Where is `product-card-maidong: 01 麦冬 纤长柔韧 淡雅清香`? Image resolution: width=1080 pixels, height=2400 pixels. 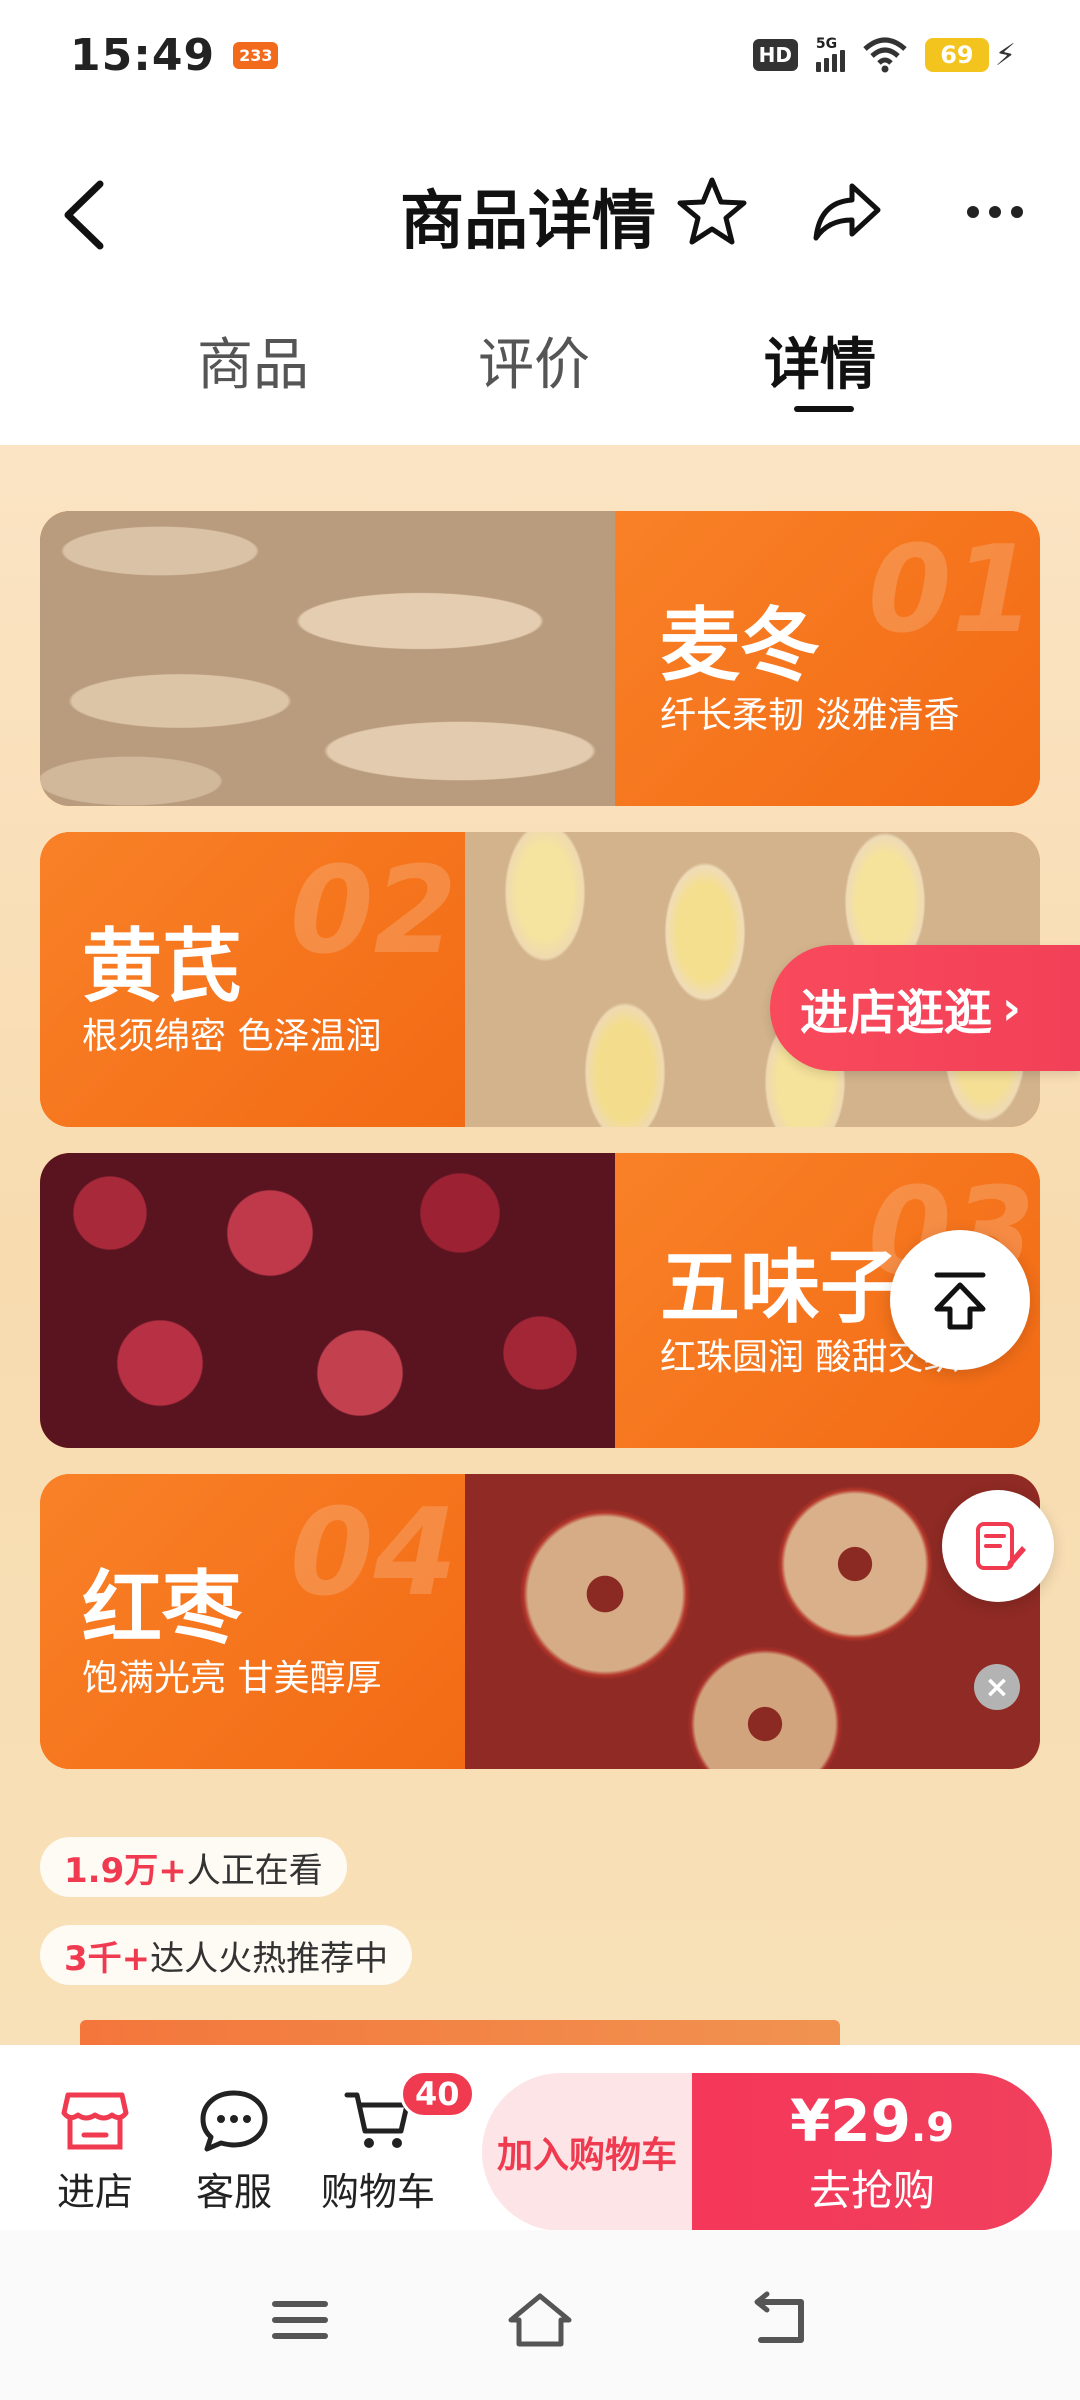
product-card-maidong: 01 麦冬 纤长柔韧 淡雅清香 is located at coordinates (540, 658).